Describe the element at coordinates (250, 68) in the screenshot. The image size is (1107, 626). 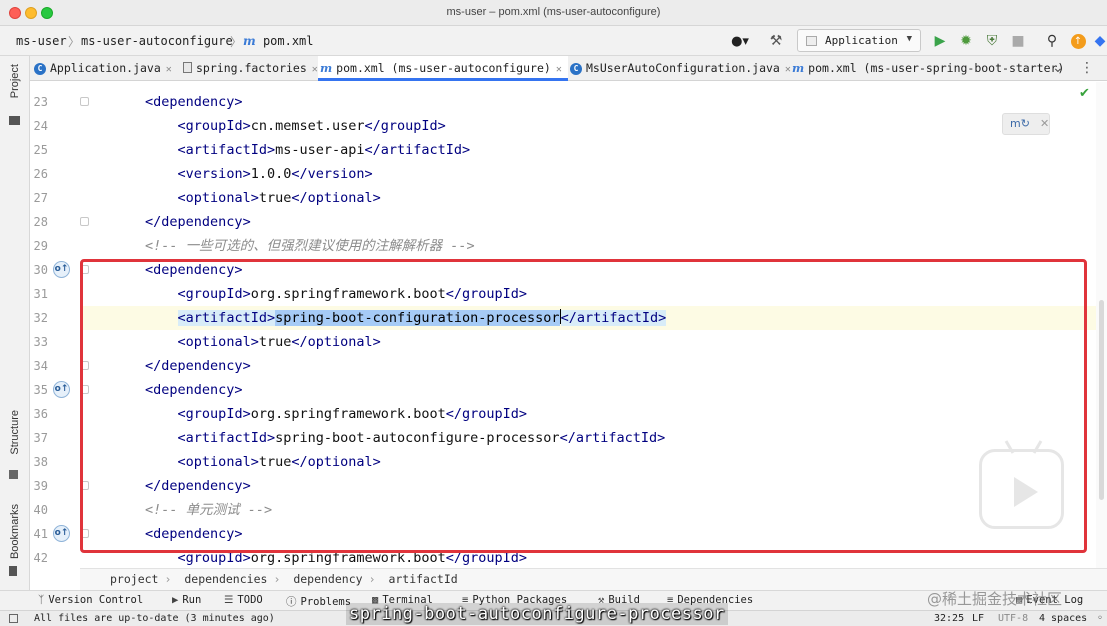
I see `tab-spring-factories: spring.factories ✕` at that location.